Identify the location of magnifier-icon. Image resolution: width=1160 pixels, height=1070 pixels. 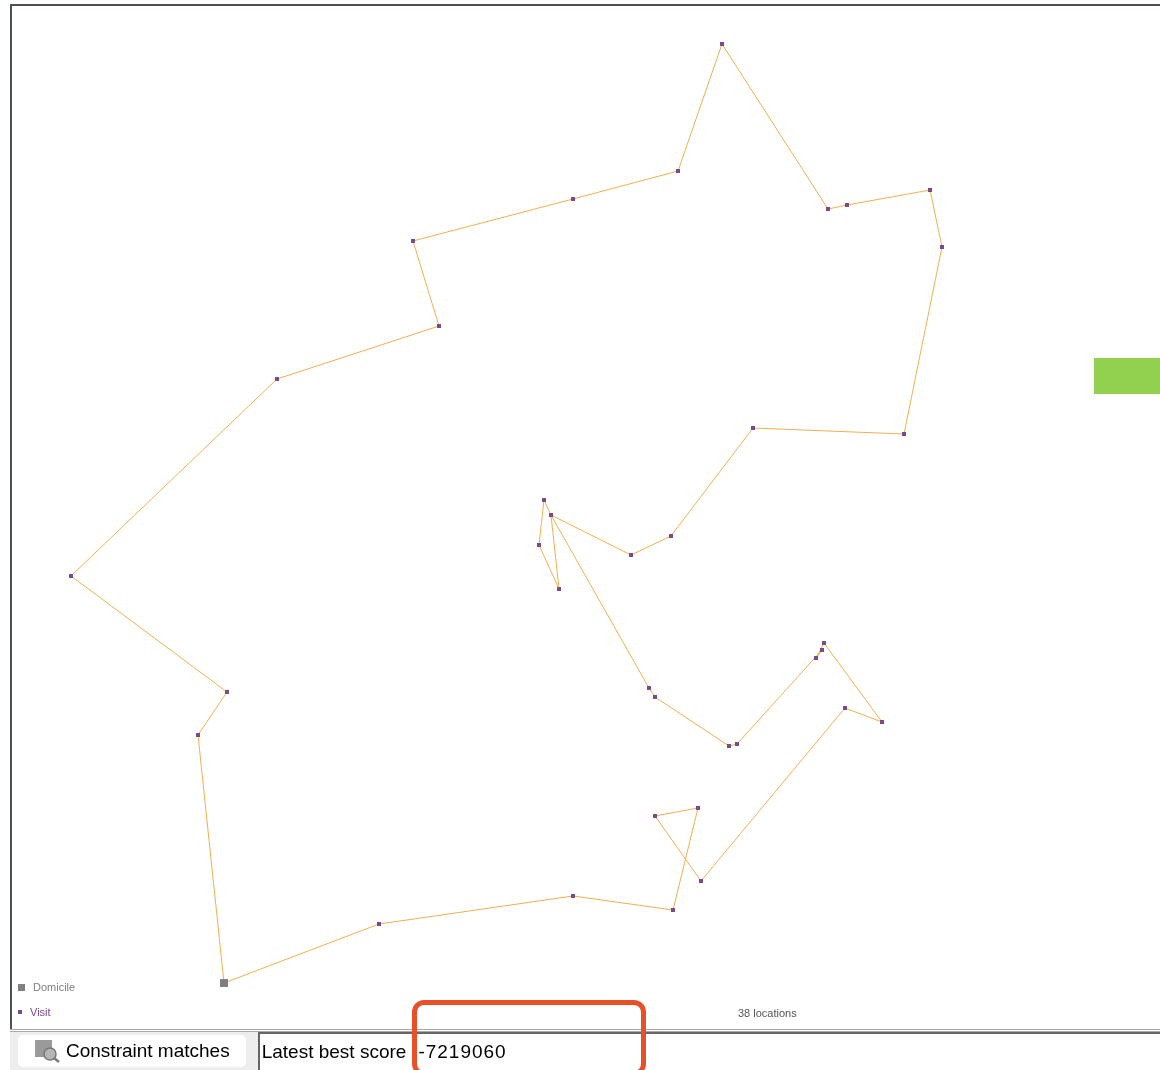
(47, 1051).